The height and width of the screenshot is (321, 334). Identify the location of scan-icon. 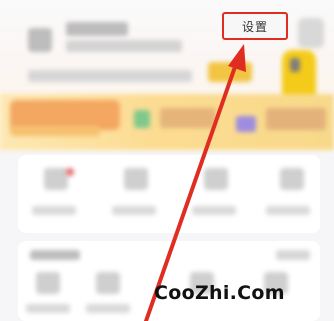
(311, 33).